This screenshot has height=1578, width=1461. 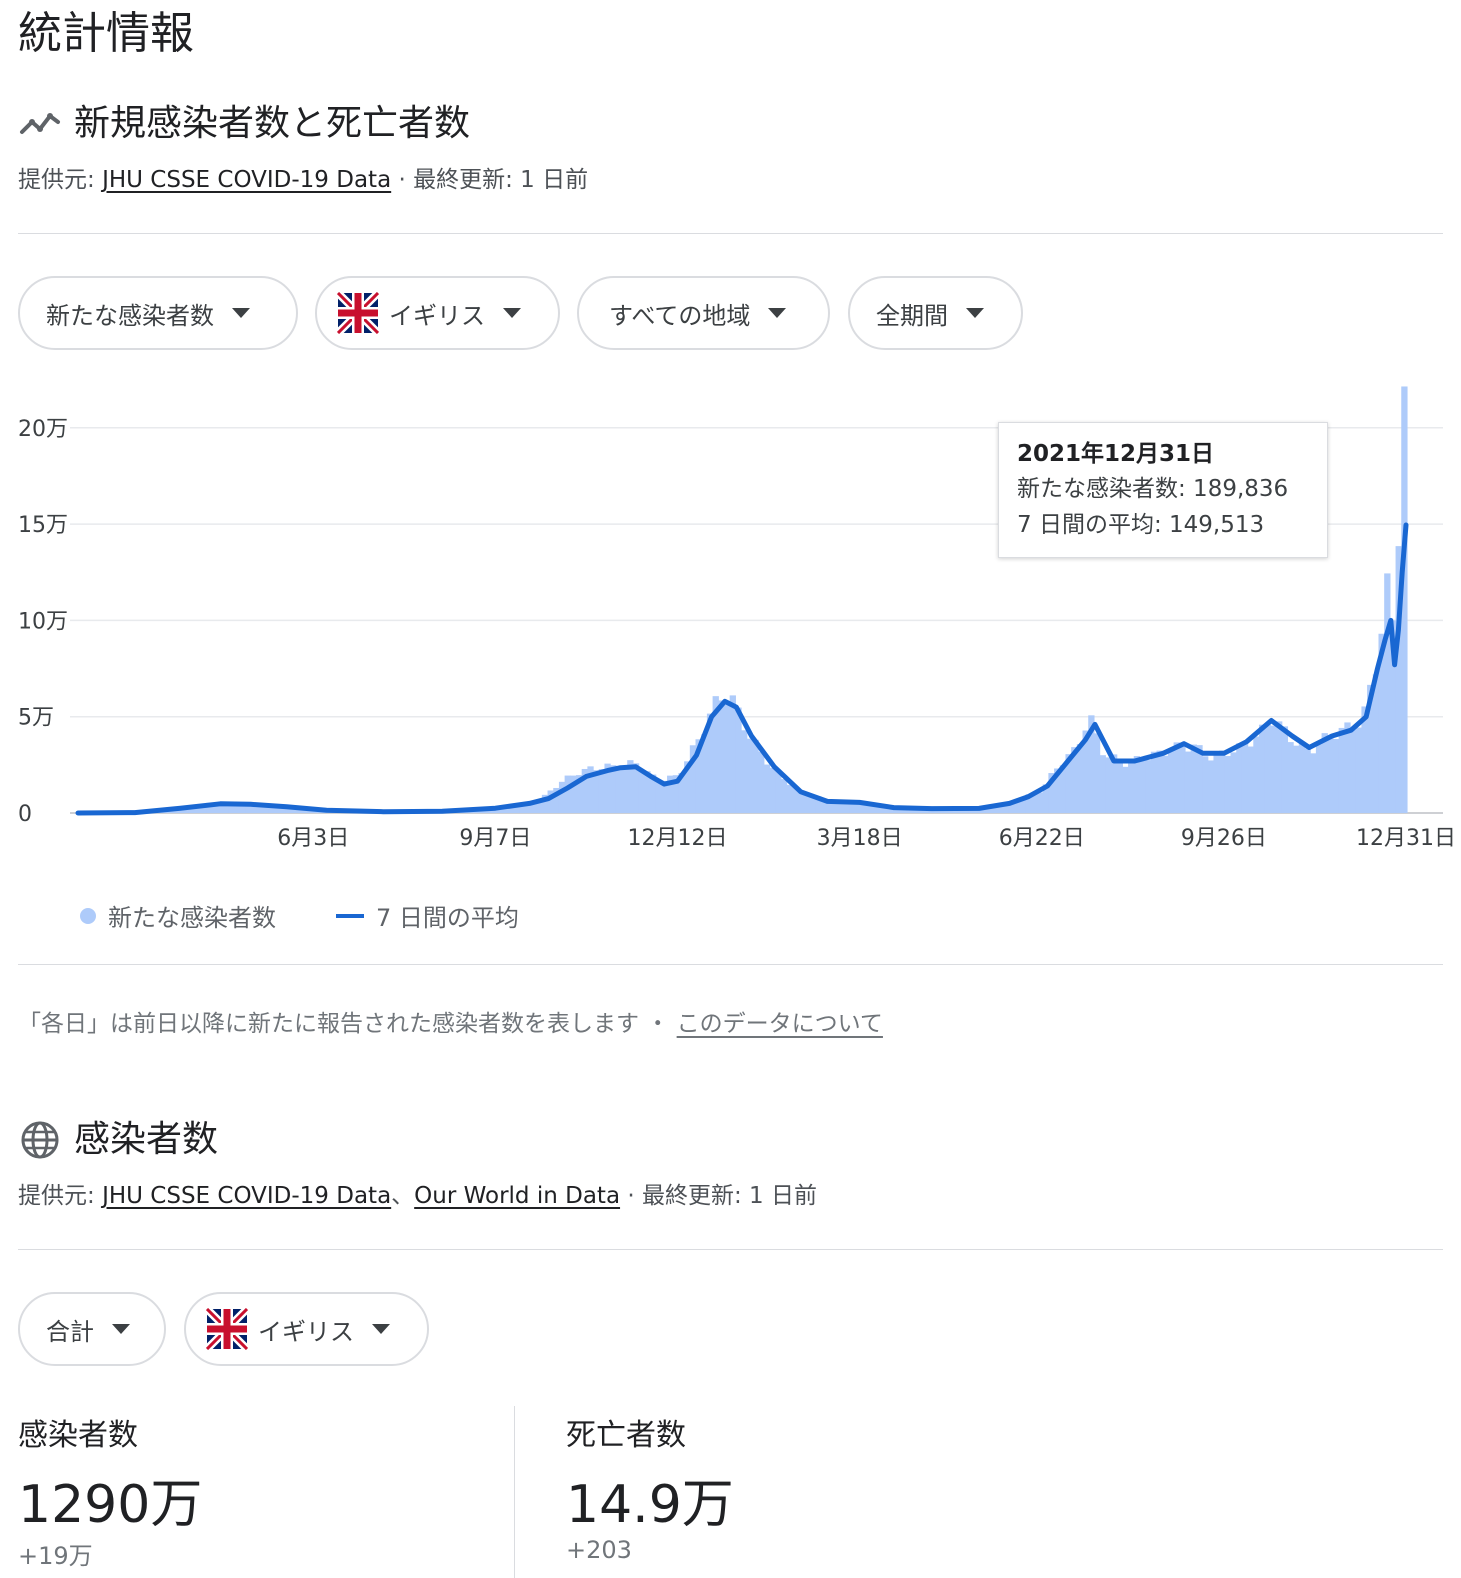 I want to click on total-filter-chip: 合計, so click(x=92, y=1329).